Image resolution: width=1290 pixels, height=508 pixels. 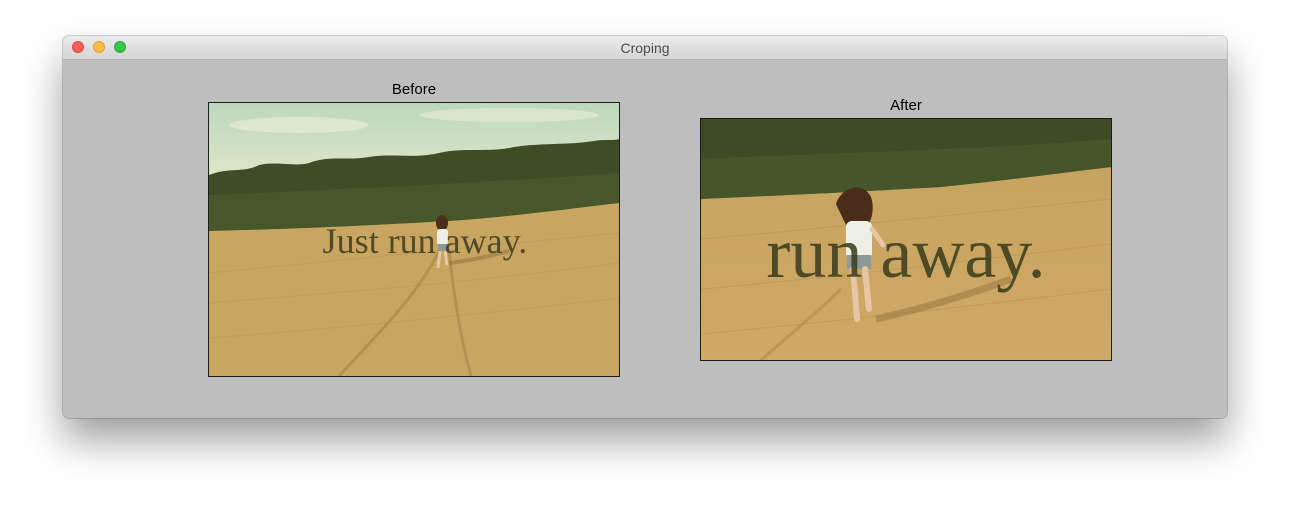 I want to click on window-title: Croping, so click(x=645, y=48).